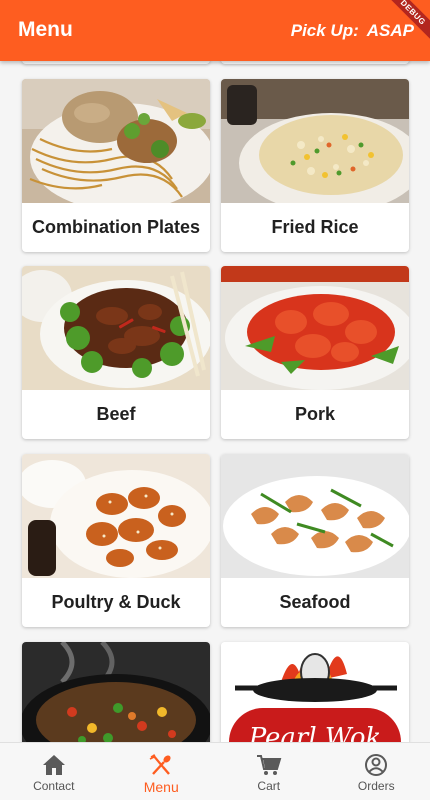 Image resolution: width=430 pixels, height=800 pixels. What do you see at coordinates (54, 786) in the screenshot?
I see `nav-label-contact: Contact` at bounding box center [54, 786].